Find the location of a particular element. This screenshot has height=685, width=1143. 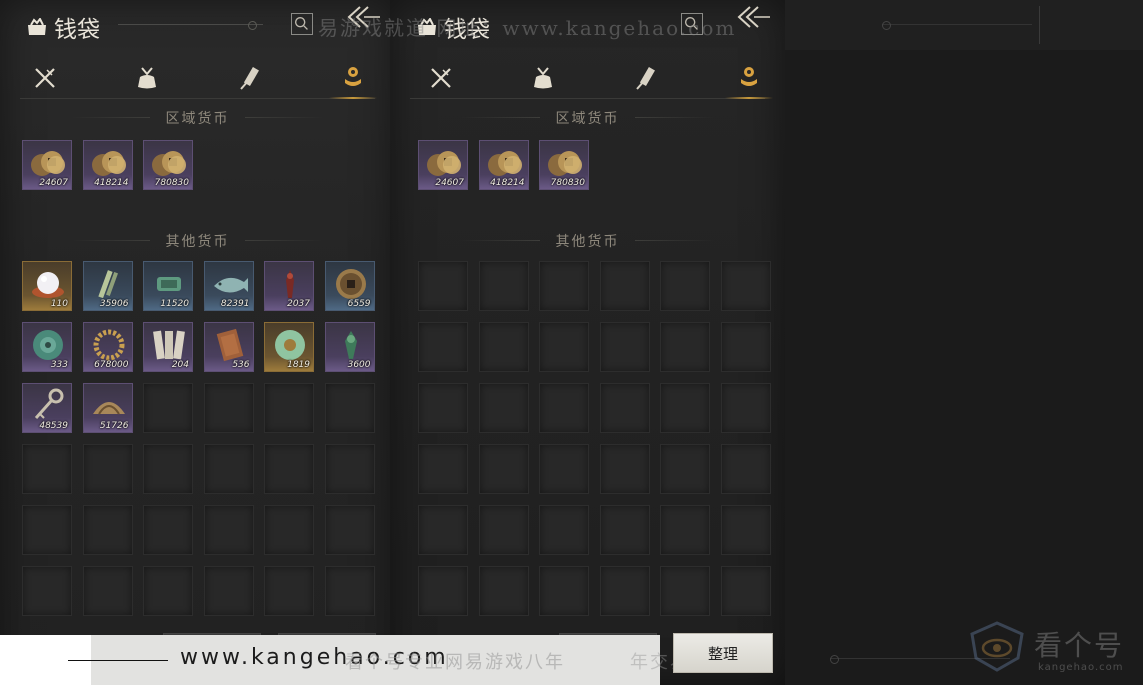

other-currency-slot: 82391 is located at coordinates (228, 286).